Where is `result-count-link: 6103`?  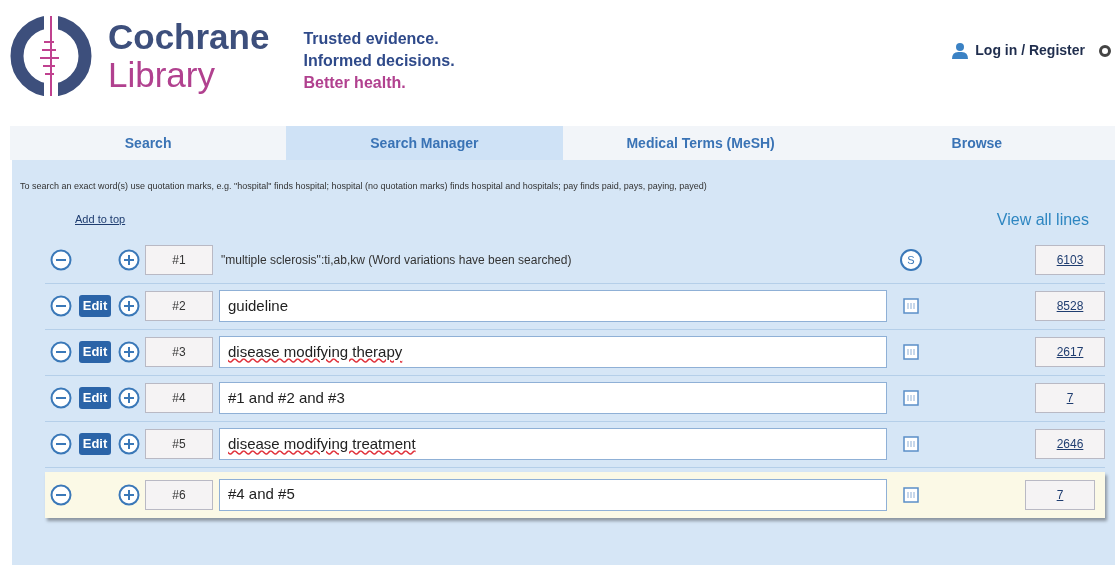
result-count-link: 6103 is located at coordinates (1070, 260).